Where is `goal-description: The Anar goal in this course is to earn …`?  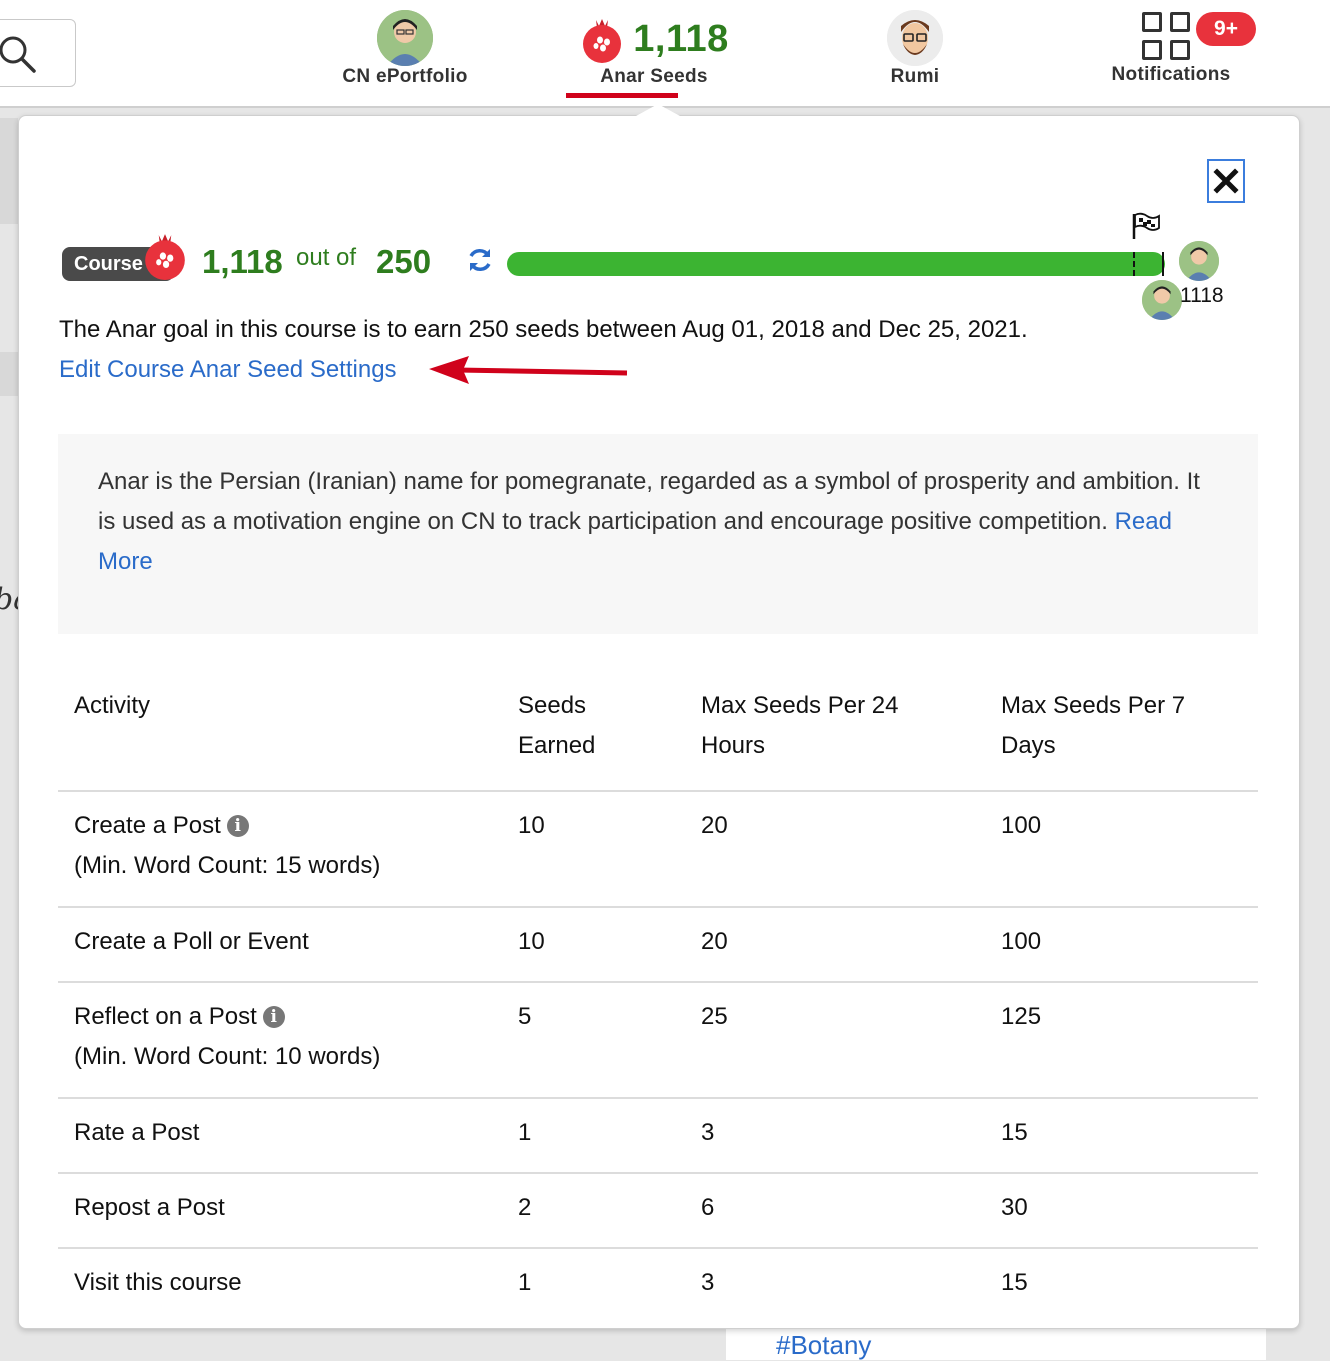
goal-description: The Anar goal in this course is to earn … is located at coordinates (543, 329).